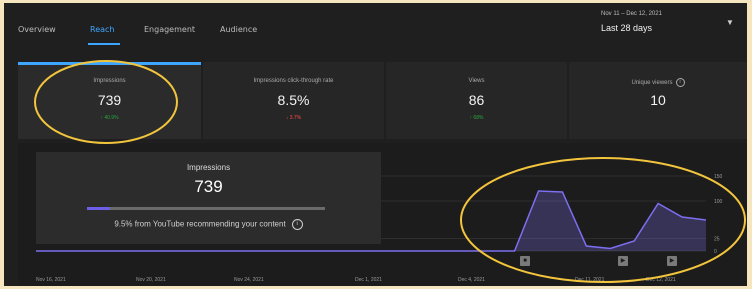 The height and width of the screenshot is (289, 752). I want to click on recommendation-bar-fill, so click(98, 208).